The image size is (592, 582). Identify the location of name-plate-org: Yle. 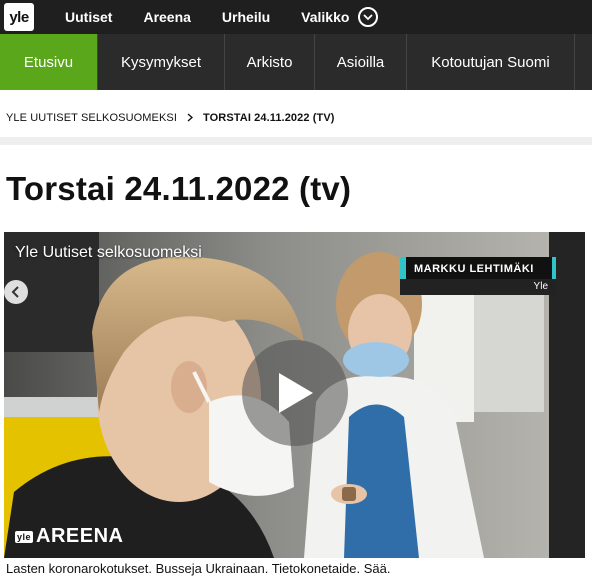
(478, 287).